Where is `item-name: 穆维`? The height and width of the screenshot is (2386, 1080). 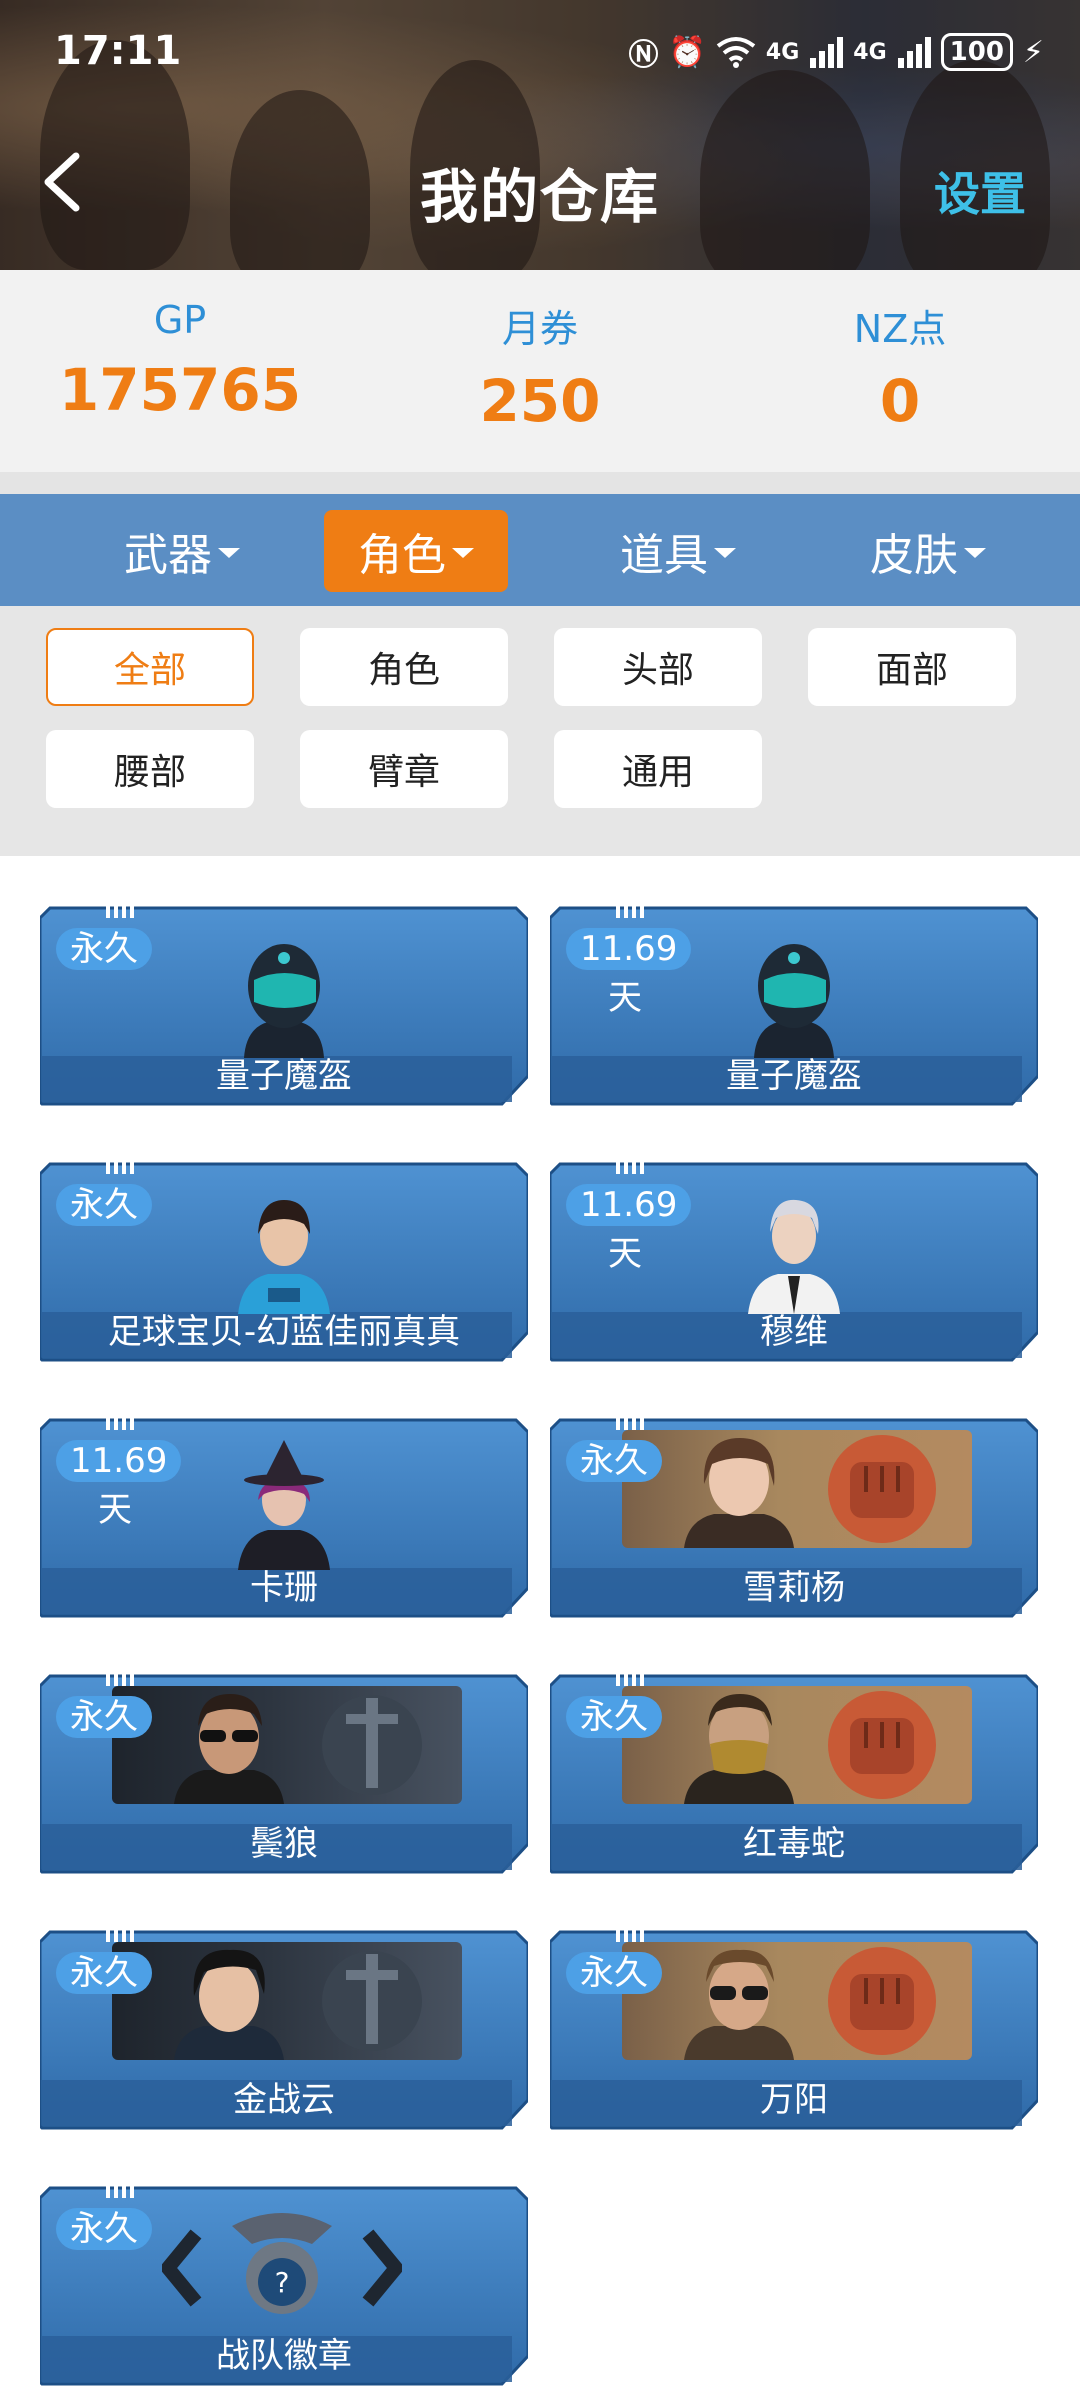
item-name: 穆维 is located at coordinates (794, 1332).